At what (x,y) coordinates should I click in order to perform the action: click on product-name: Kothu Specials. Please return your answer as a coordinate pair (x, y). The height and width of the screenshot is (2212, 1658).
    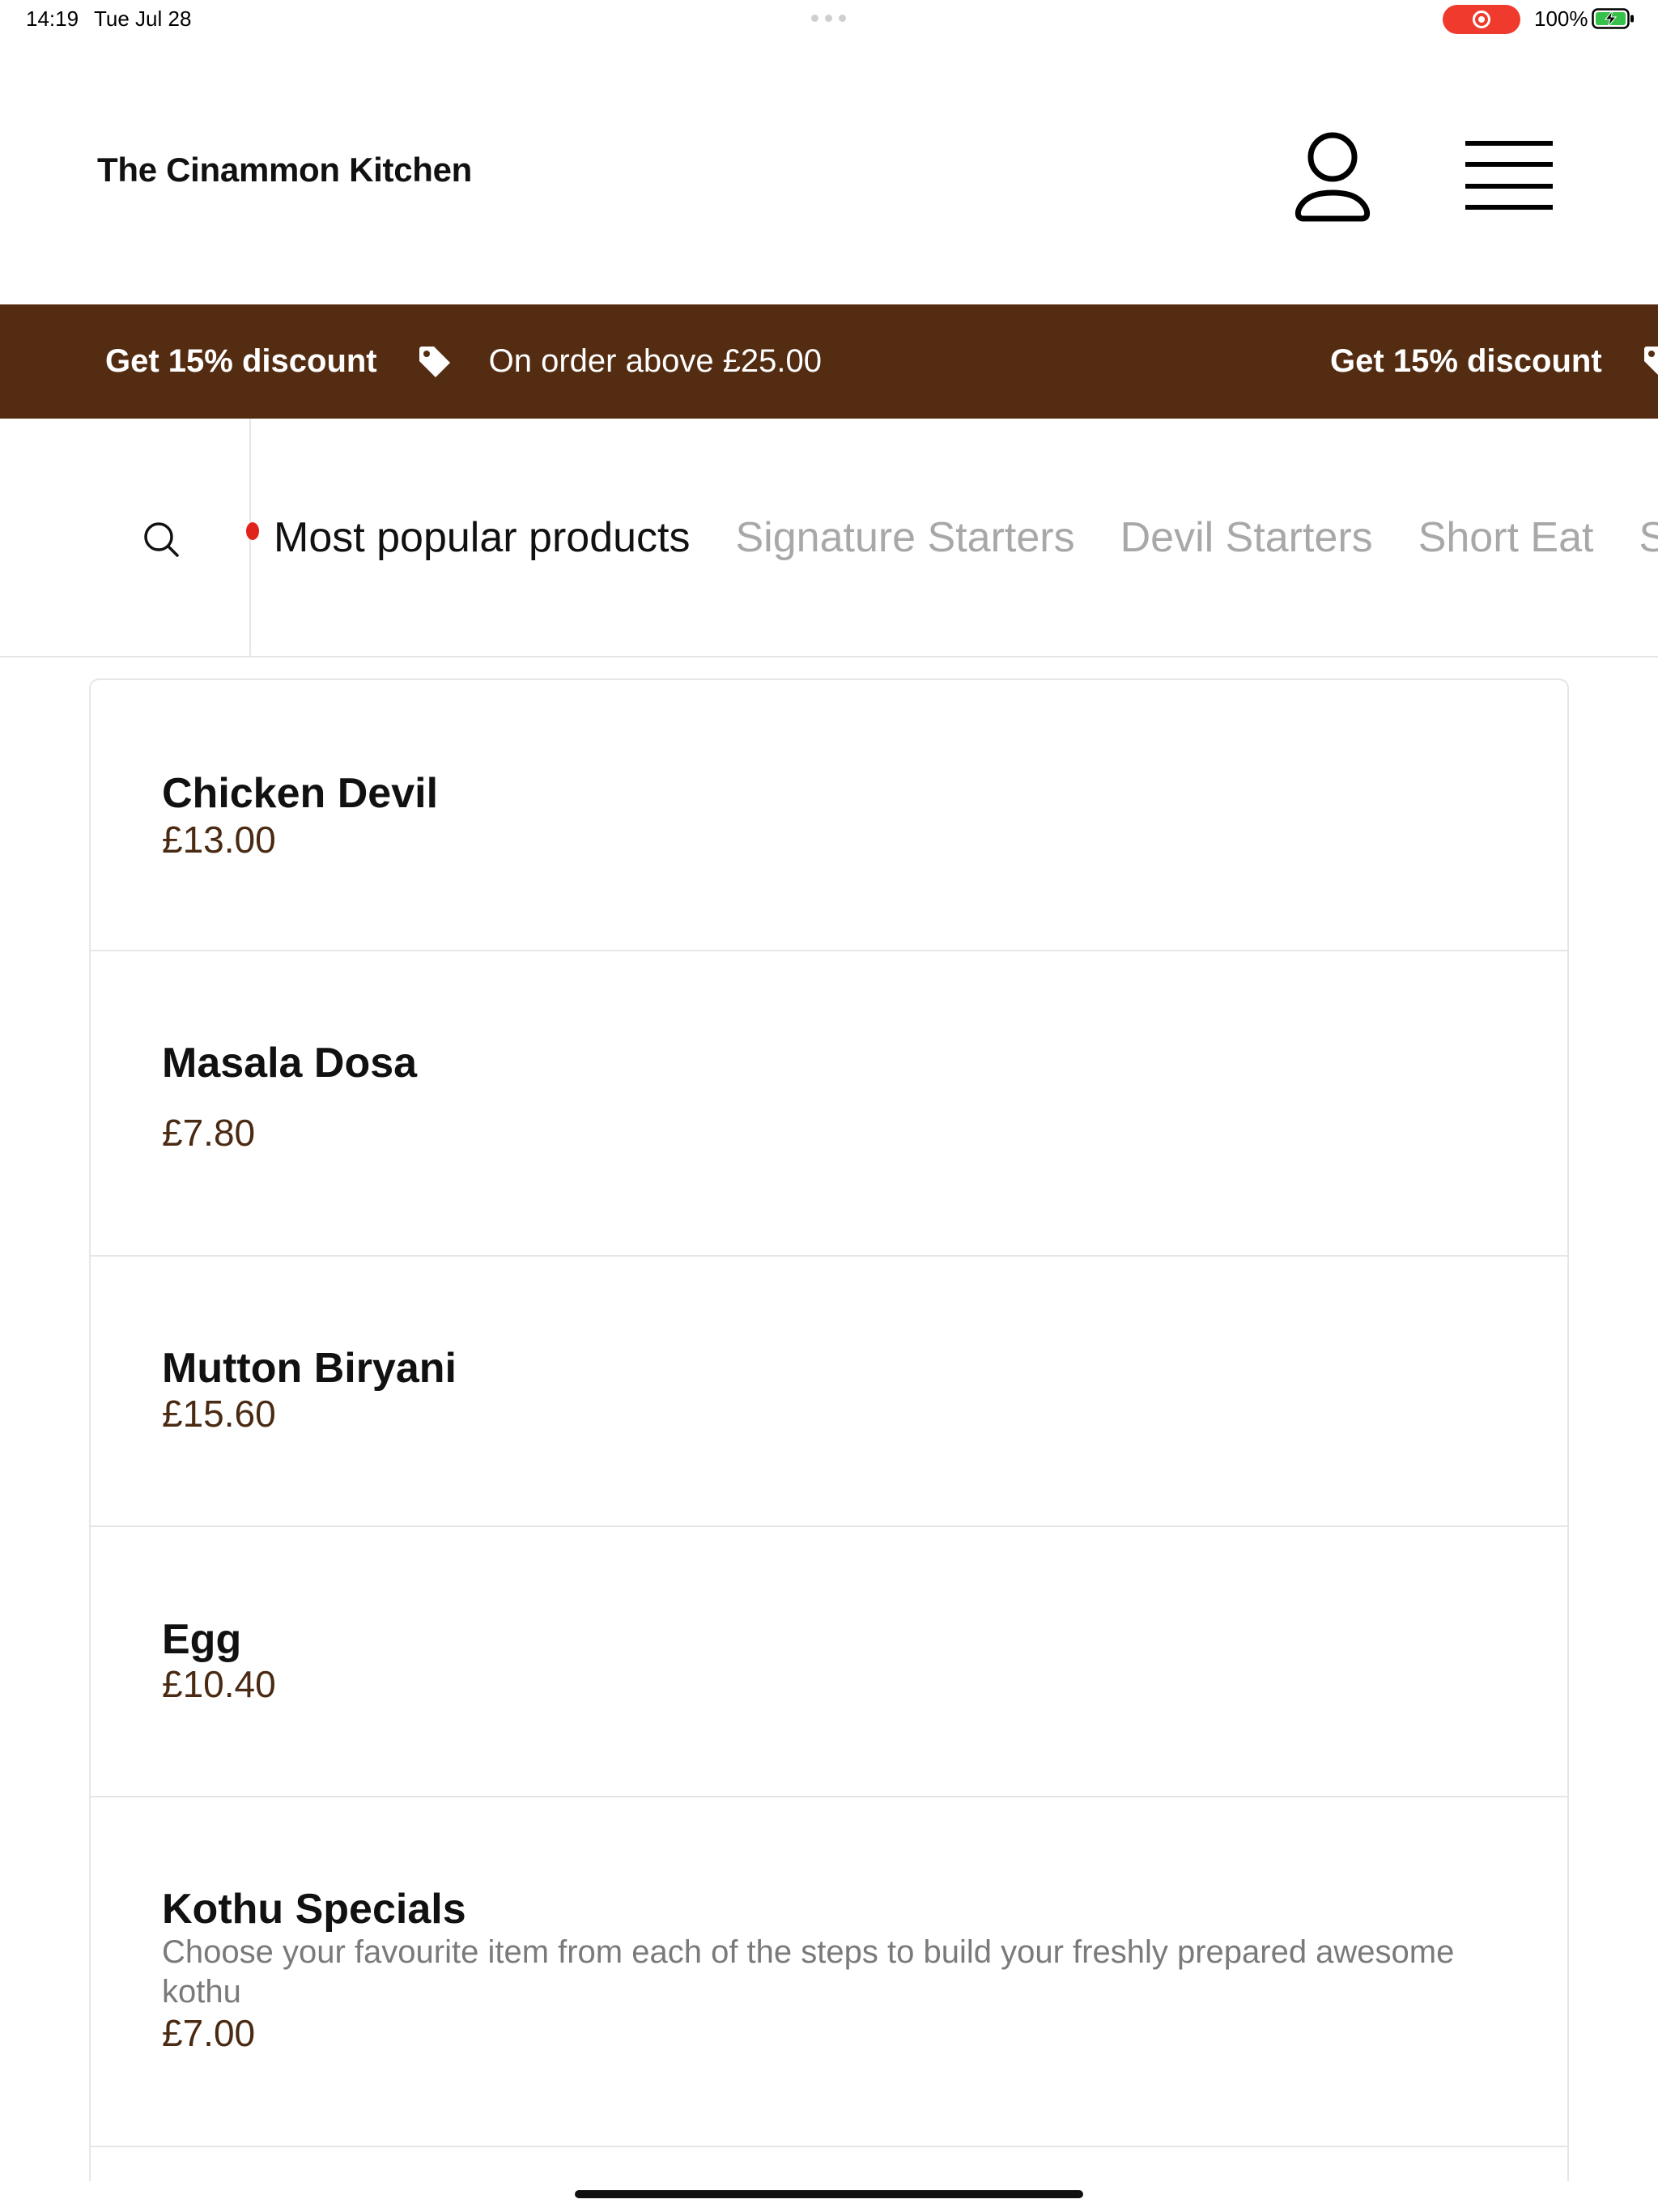
    Looking at the image, I should click on (314, 1910).